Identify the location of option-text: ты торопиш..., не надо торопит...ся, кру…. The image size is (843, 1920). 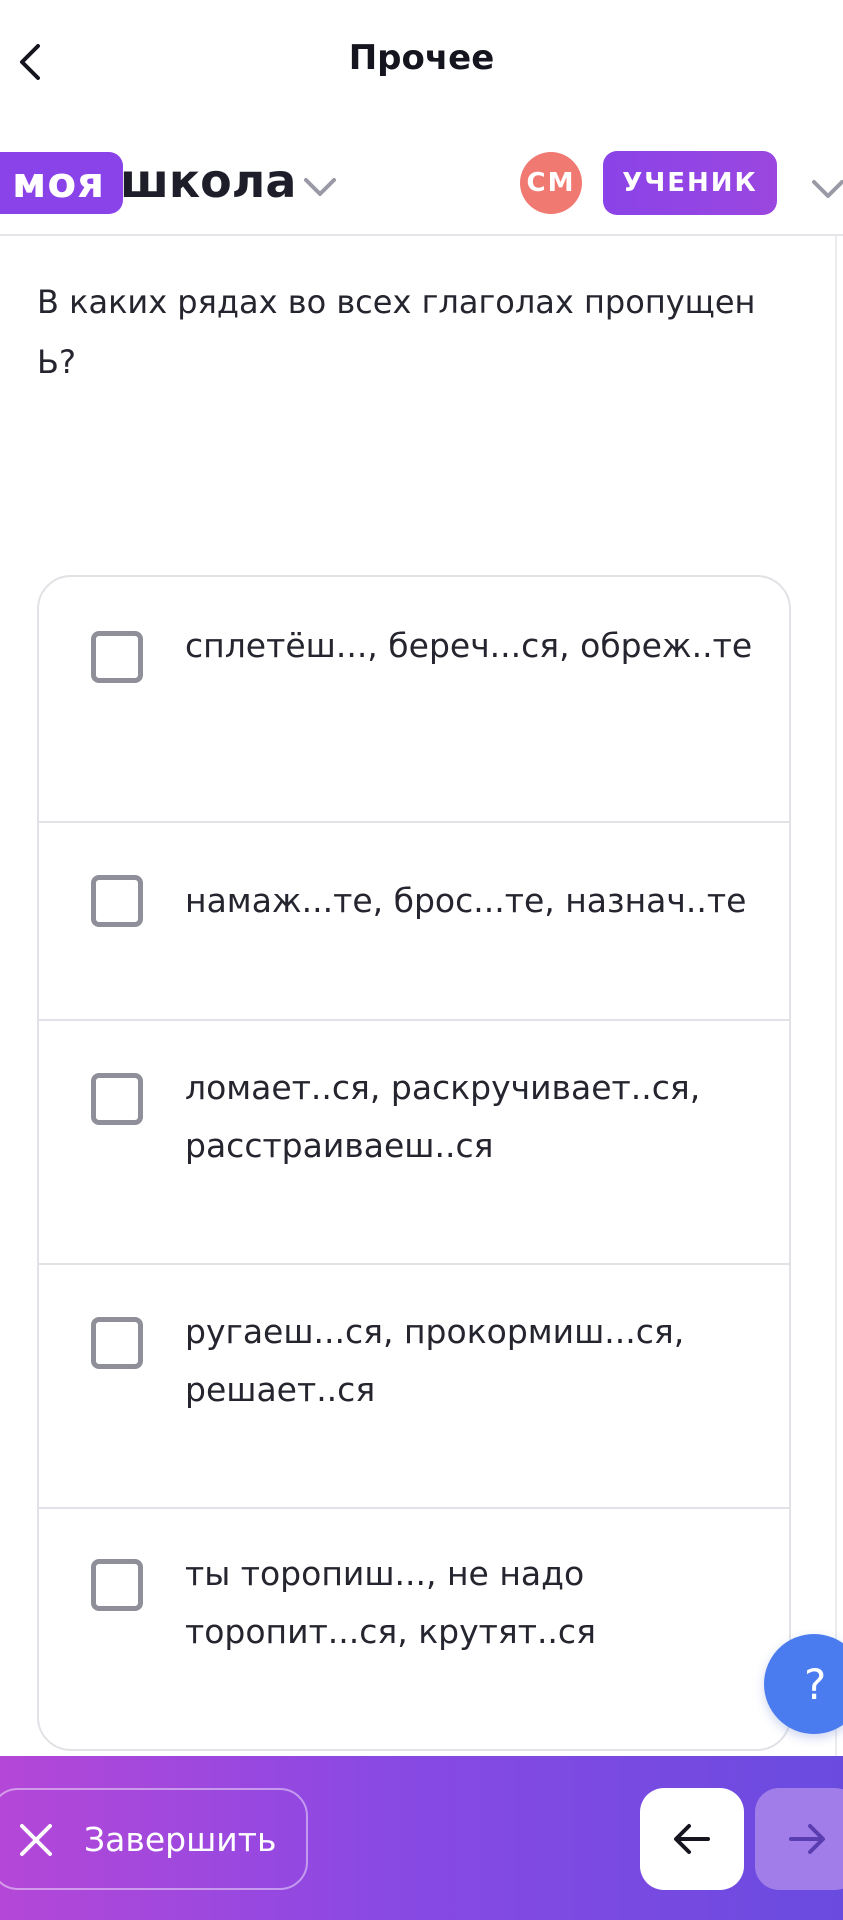
(390, 1602).